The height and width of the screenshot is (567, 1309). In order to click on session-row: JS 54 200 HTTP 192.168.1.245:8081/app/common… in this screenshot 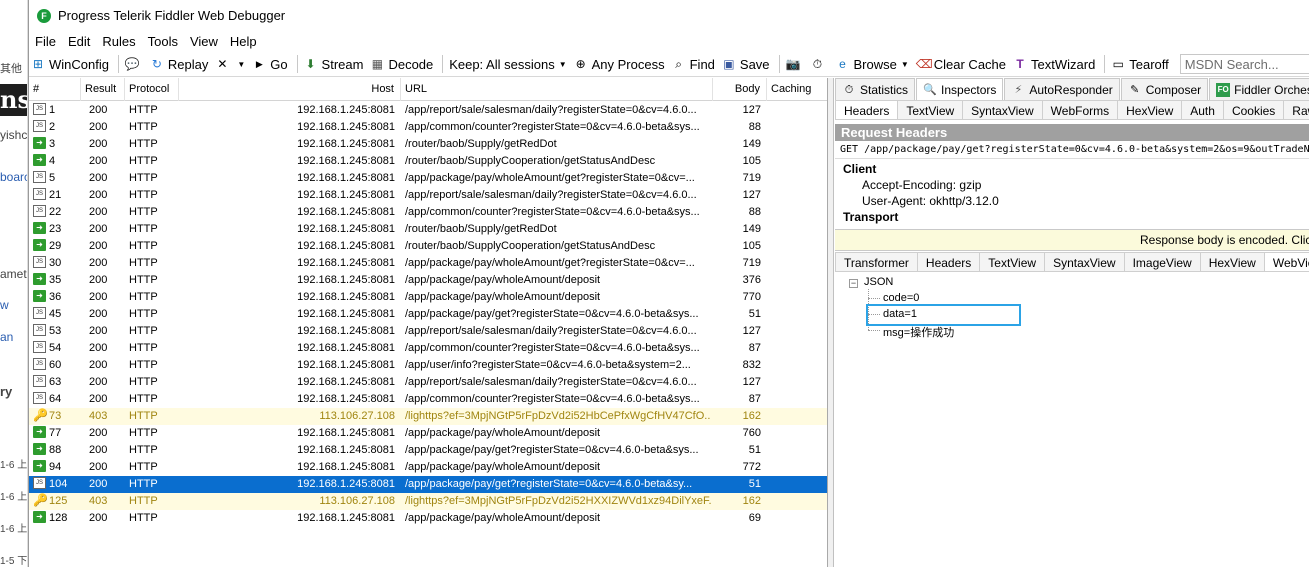, I will do `click(428, 348)`.